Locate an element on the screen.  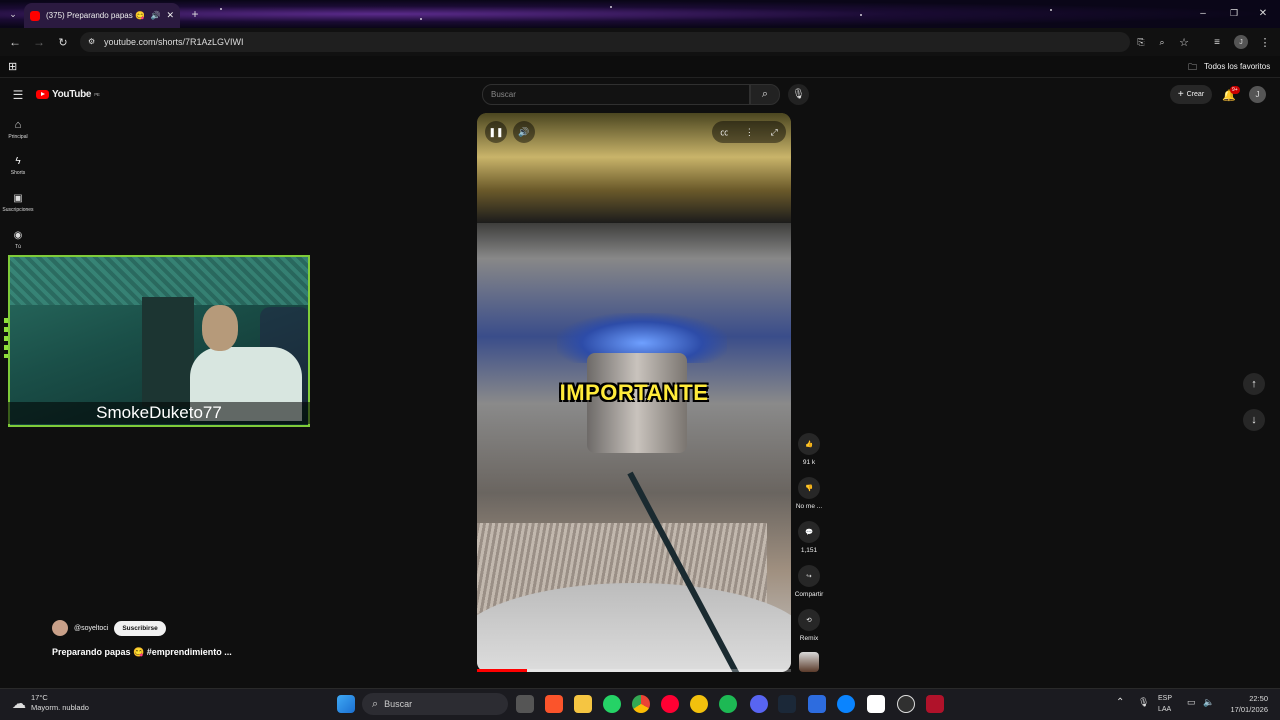
comment-icon: 💬 is located at coordinates (809, 532).